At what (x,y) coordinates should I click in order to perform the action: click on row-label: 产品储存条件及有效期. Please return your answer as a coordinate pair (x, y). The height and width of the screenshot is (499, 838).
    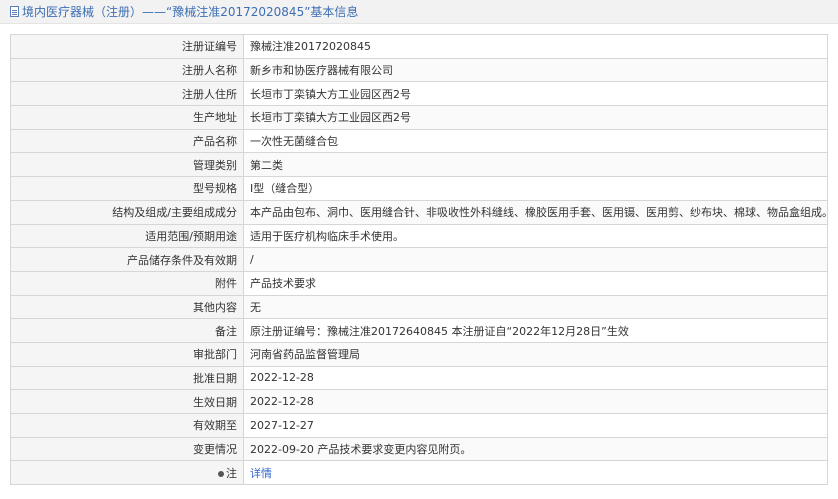
    Looking at the image, I should click on (127, 259).